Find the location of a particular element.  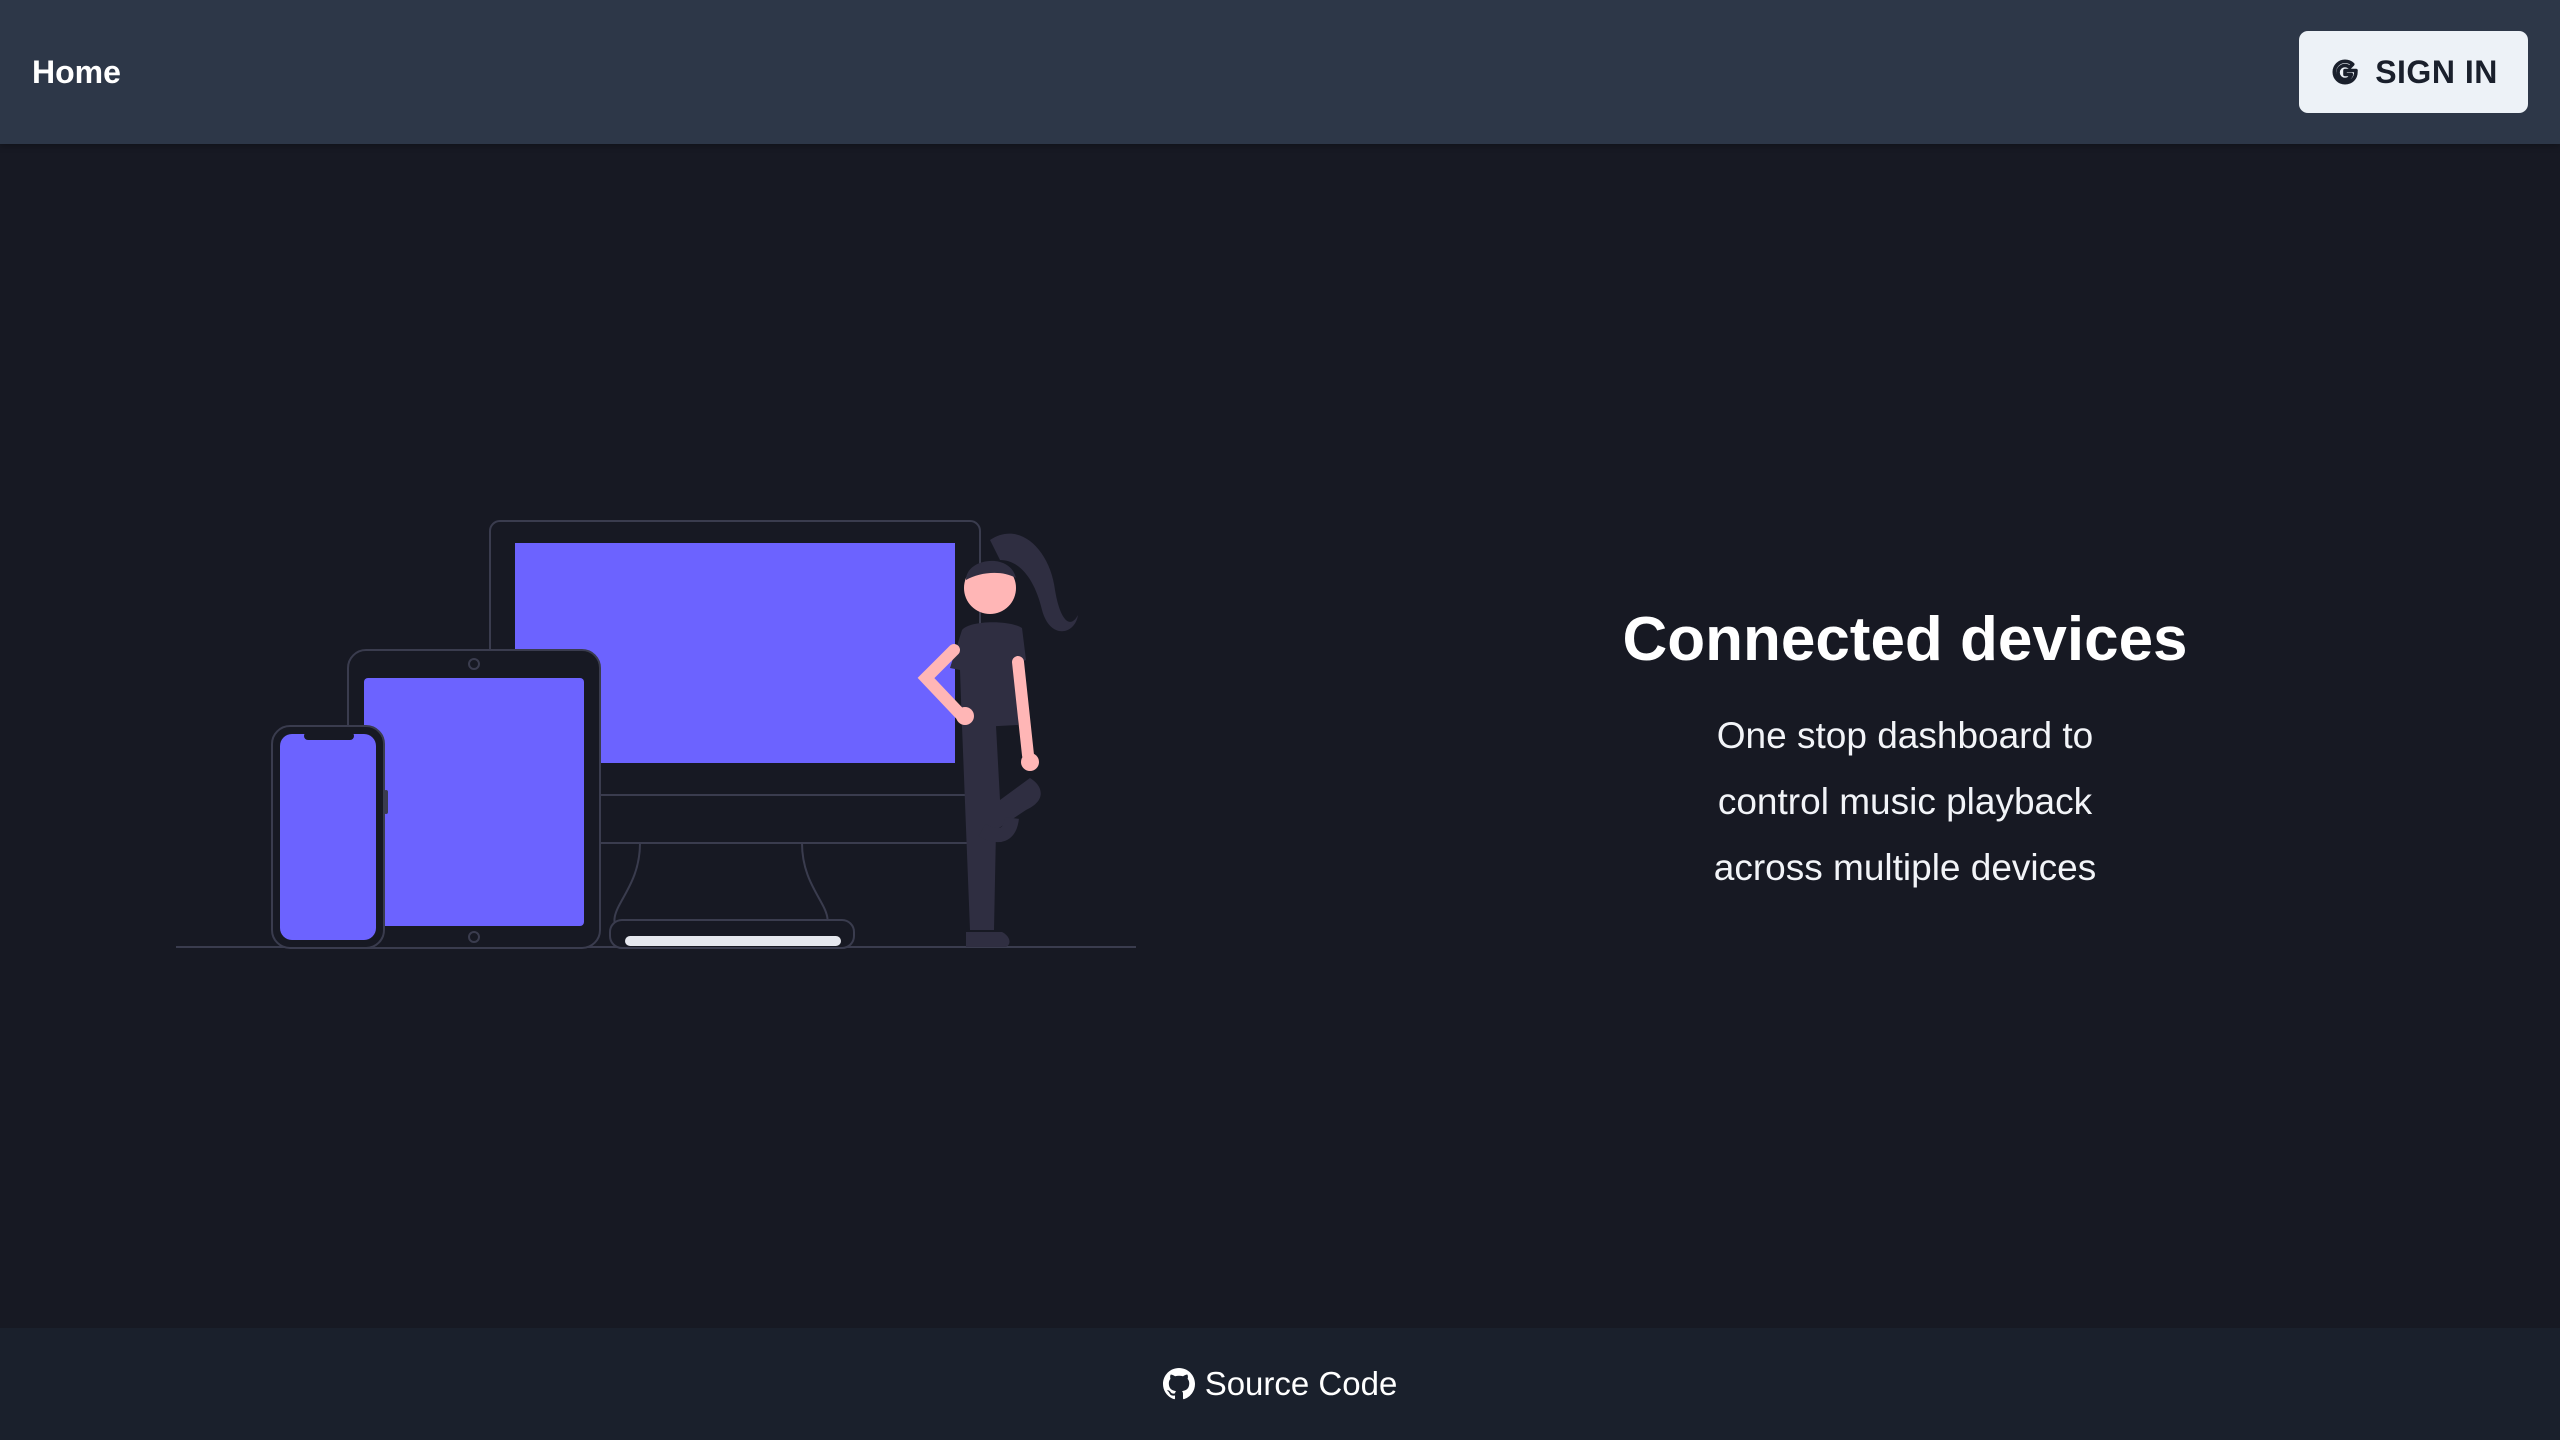

devices-illustration is located at coordinates (656, 734).